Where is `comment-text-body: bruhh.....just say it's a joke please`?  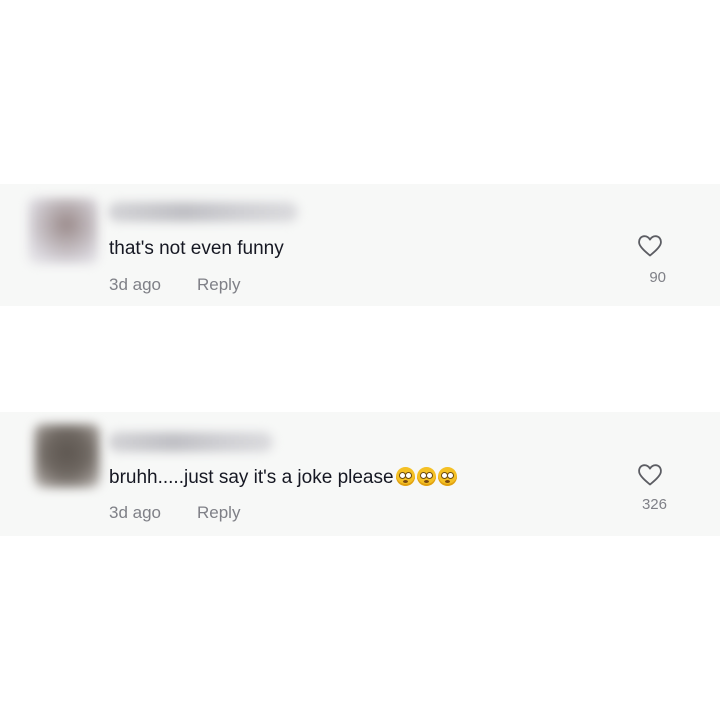
comment-text-body: bruhh.....just say it's a joke please is located at coordinates (251, 477).